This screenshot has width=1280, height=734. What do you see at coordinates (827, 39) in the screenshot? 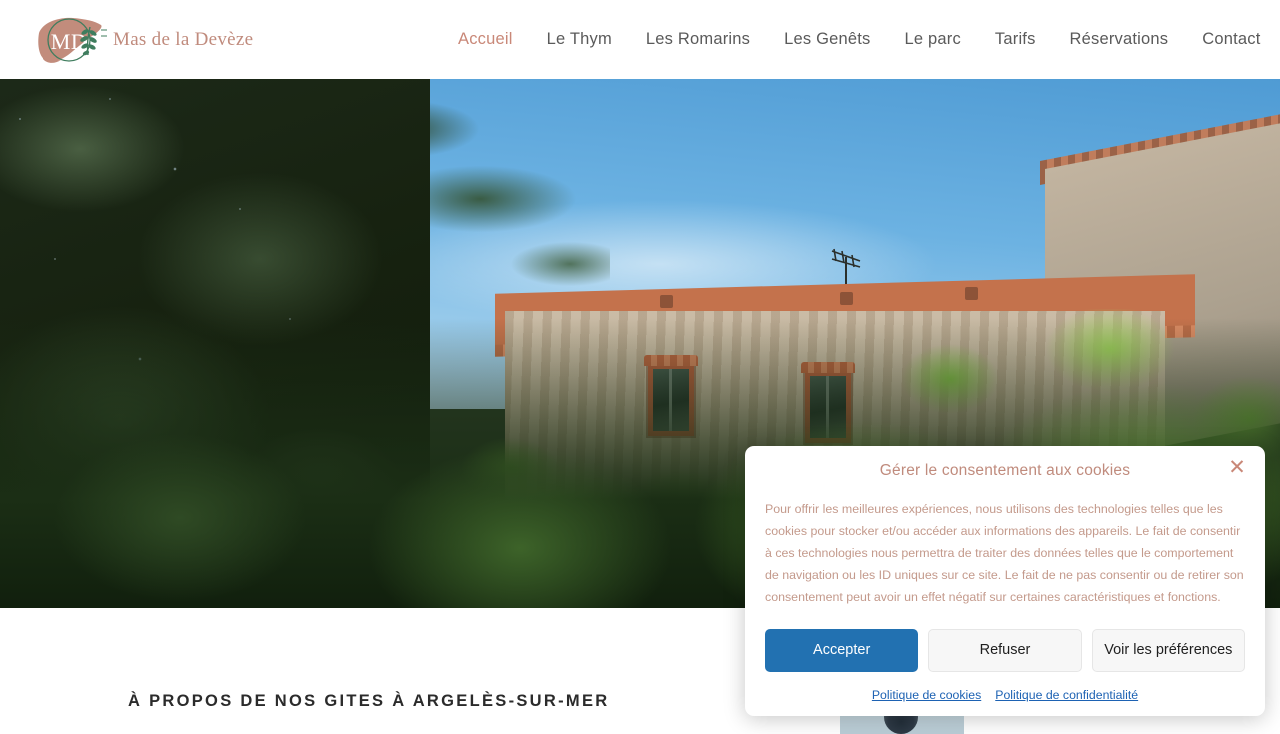
I see `nav-item-les-genets: Les Genêts` at bounding box center [827, 39].